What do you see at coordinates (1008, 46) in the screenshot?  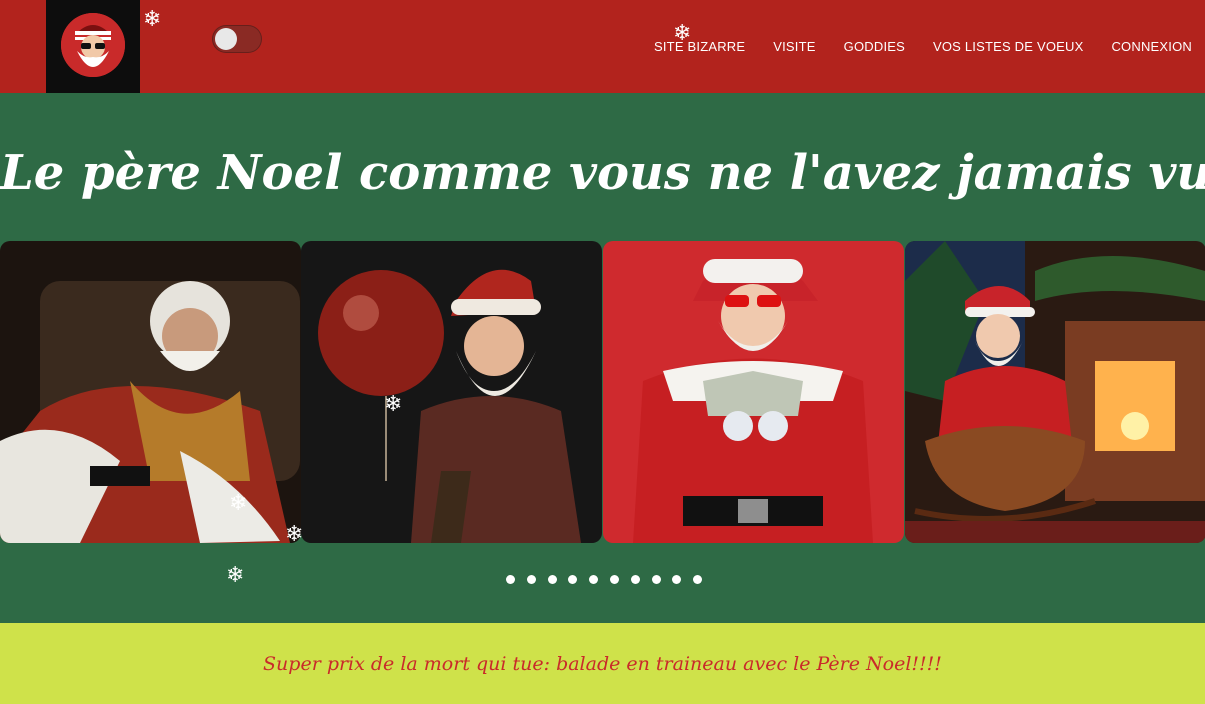 I see `nav-listes-voeux: VOS LISTES DE VOEUX` at bounding box center [1008, 46].